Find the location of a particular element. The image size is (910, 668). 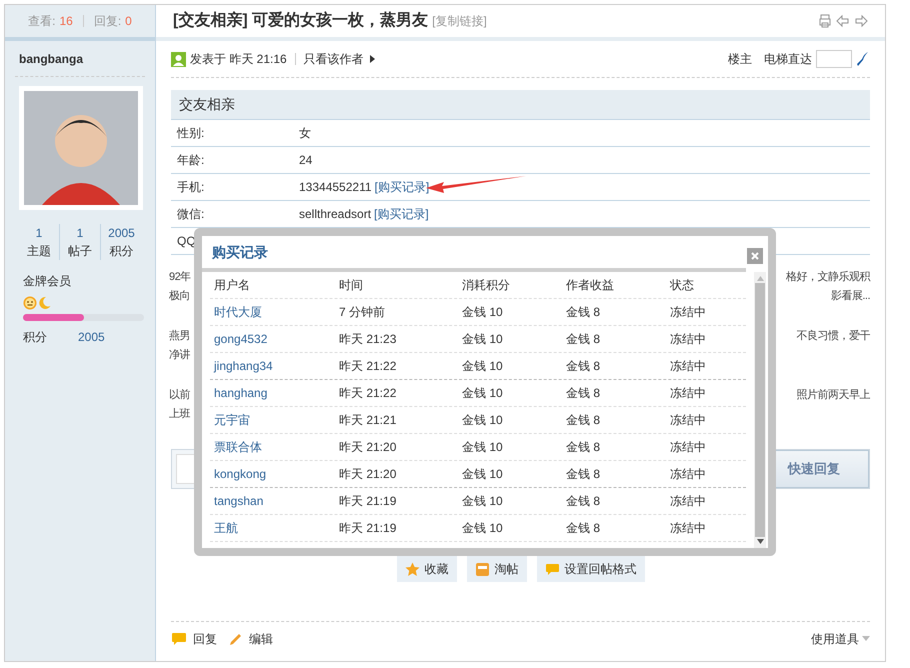

smiley-icon is located at coordinates (30, 303).